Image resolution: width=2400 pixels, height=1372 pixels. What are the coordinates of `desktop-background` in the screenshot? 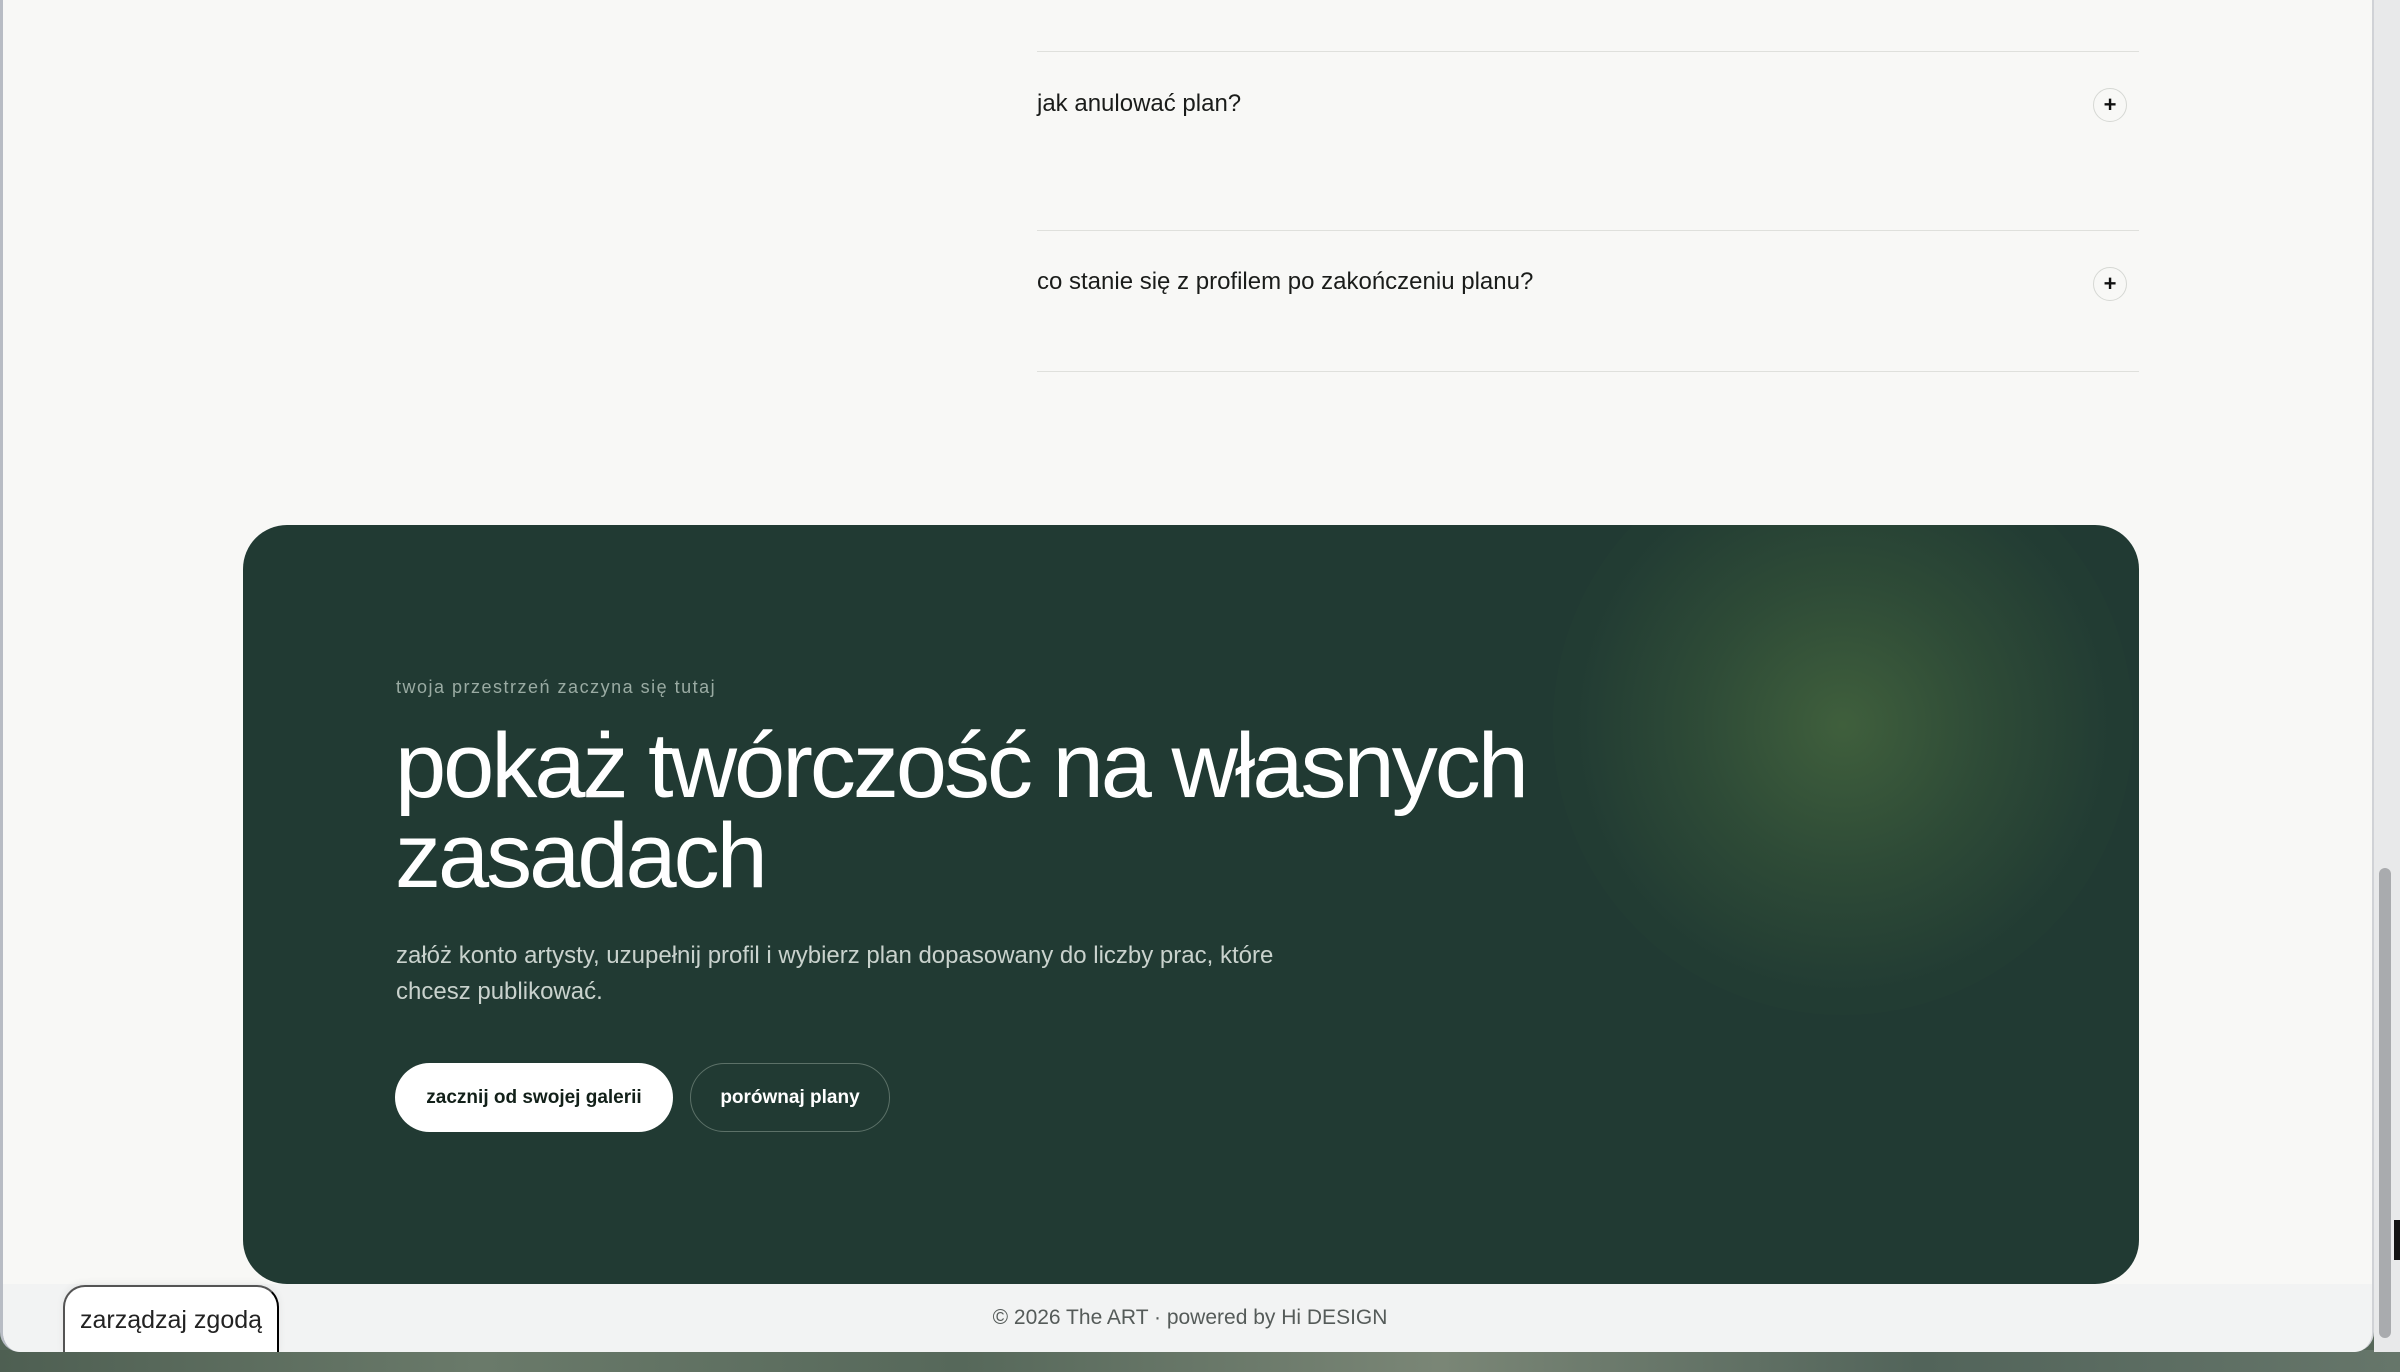 It's located at (1200, 1361).